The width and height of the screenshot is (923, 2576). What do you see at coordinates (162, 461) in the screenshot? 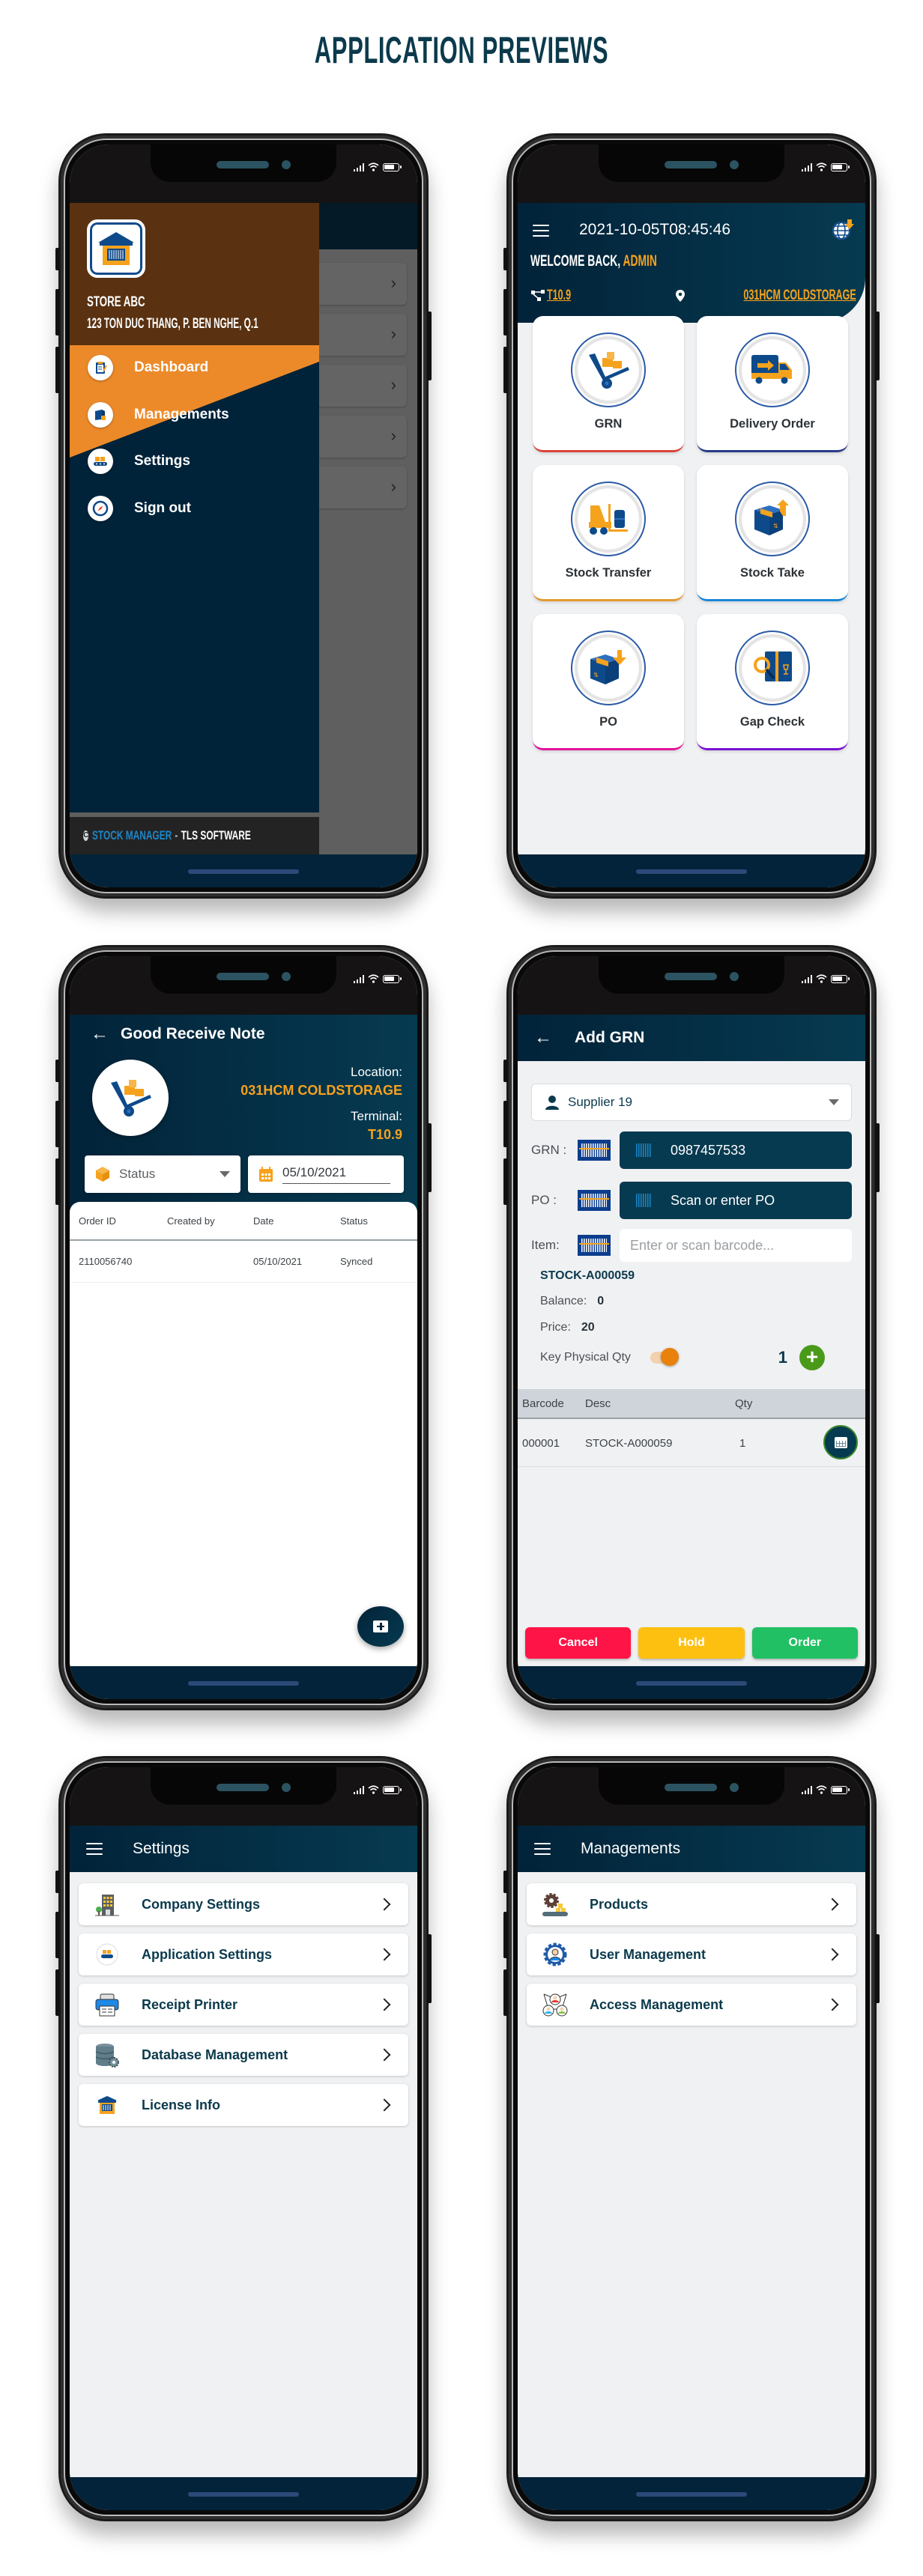
I see `menu-label: Settings` at bounding box center [162, 461].